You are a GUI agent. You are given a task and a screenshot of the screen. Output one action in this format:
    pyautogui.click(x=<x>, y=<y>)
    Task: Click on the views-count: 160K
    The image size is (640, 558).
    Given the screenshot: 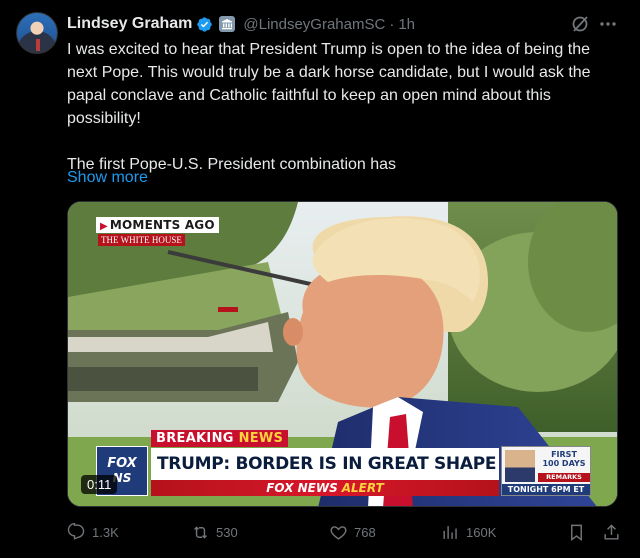 What is the action you would take?
    pyautogui.click(x=481, y=532)
    